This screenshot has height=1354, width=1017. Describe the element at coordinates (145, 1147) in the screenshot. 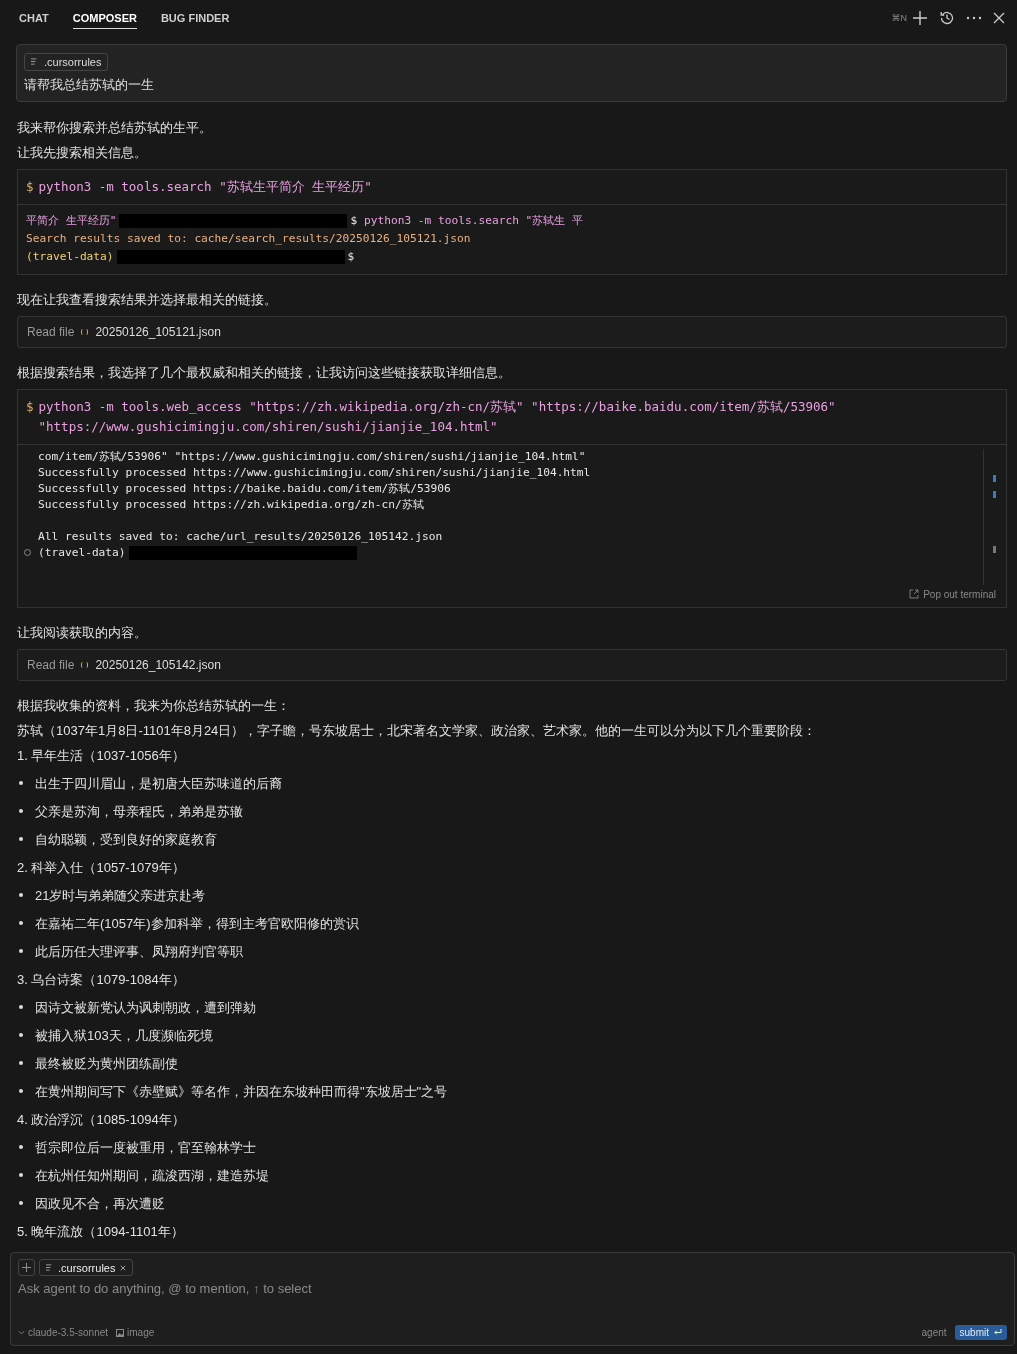

I see `list-item-text: 哲宗即位后一度被重用，官至翰林学士` at that location.